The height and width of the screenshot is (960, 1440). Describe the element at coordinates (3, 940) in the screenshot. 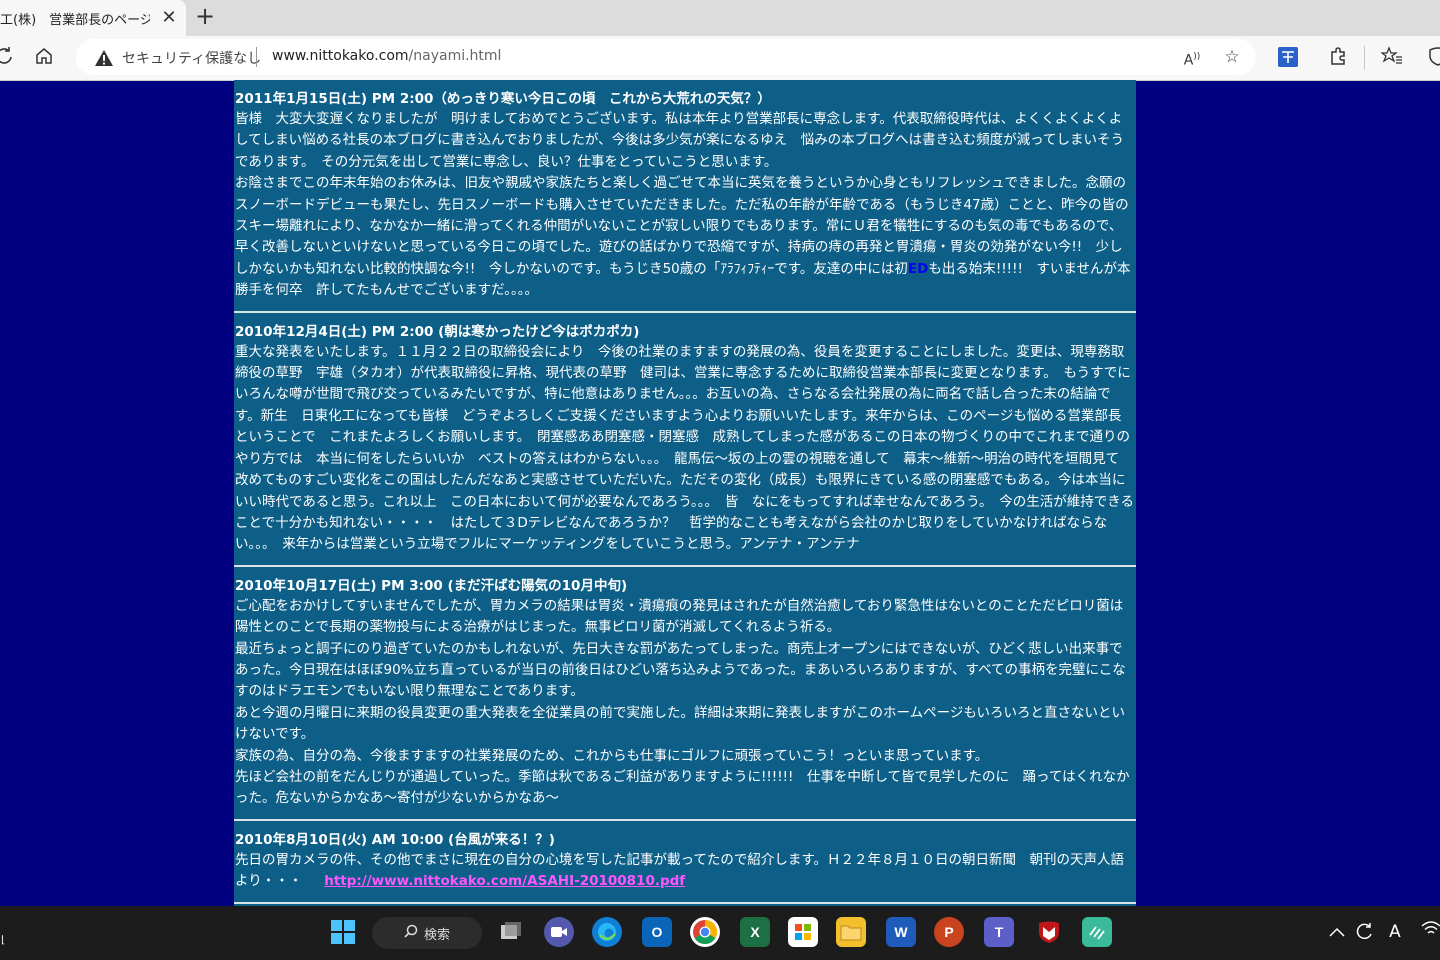

I see `taskbar-edge-mark: ⌊` at that location.